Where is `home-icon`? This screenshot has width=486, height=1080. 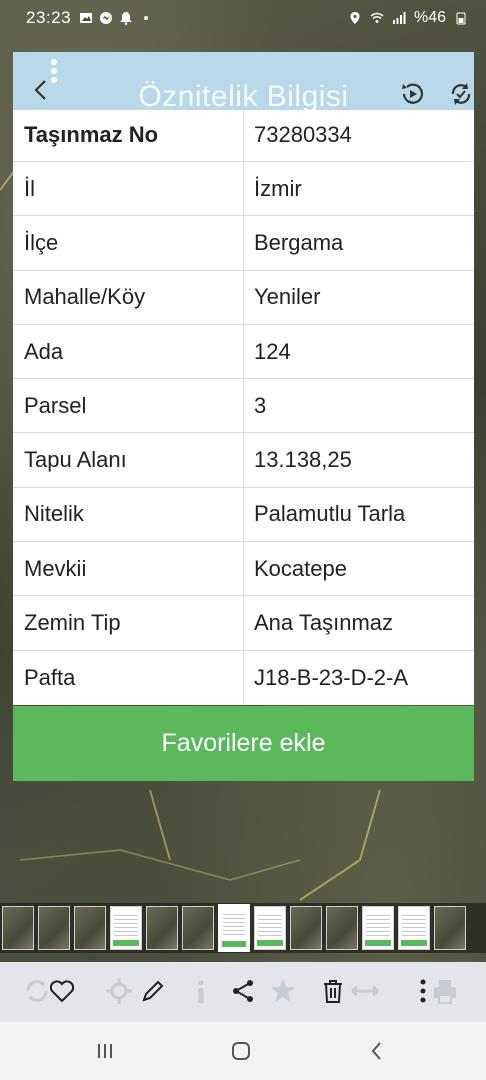 home-icon is located at coordinates (241, 1051).